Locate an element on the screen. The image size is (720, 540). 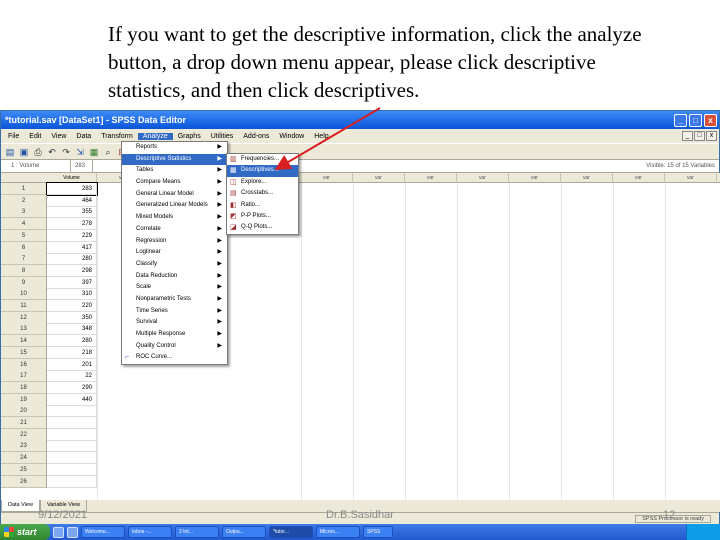
print-icon: ⎙ is located at coordinates (38, 152).